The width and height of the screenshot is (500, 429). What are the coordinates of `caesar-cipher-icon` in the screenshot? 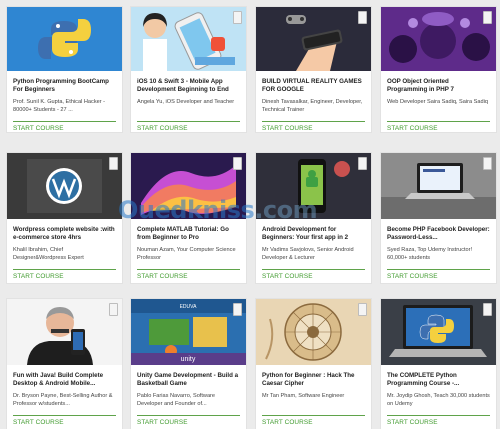 It's located at (313, 332).